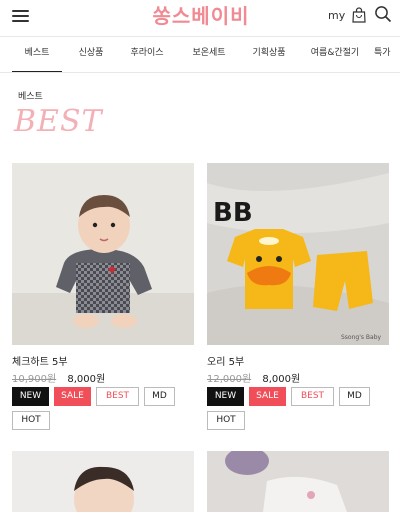 Image resolution: width=400 pixels, height=512 pixels. What do you see at coordinates (209, 54) in the screenshot?
I see `tab-warm-set: 보온세트` at bounding box center [209, 54].